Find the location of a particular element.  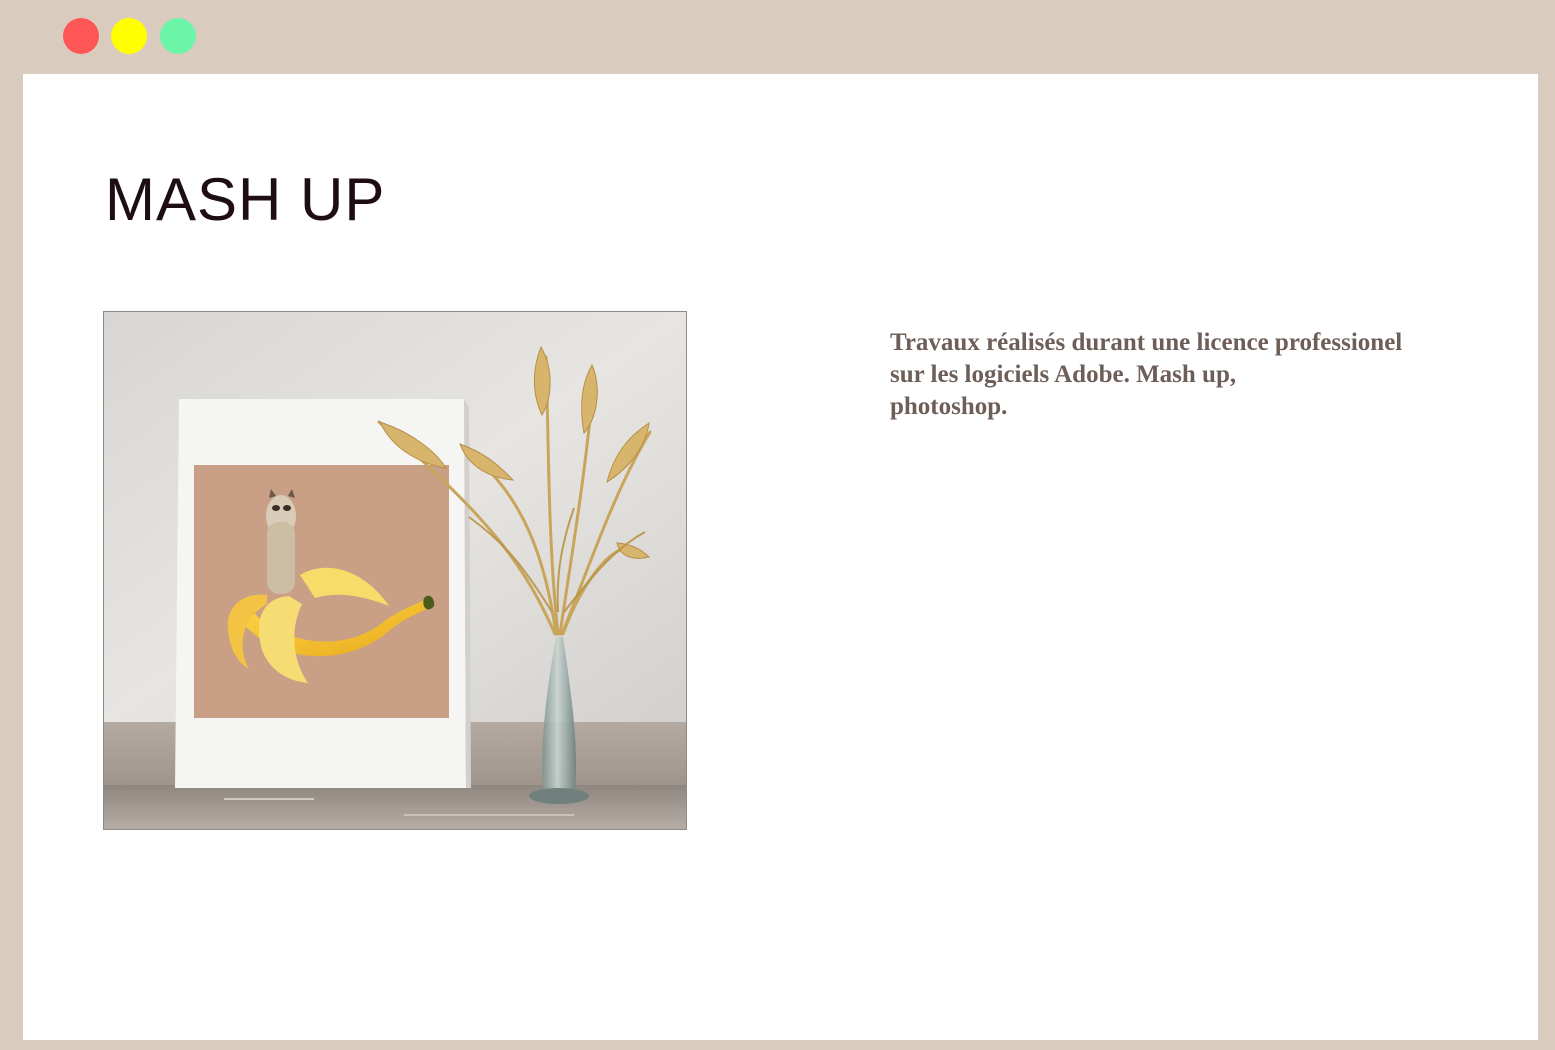

page-title: MASH UP is located at coordinates (245, 199).